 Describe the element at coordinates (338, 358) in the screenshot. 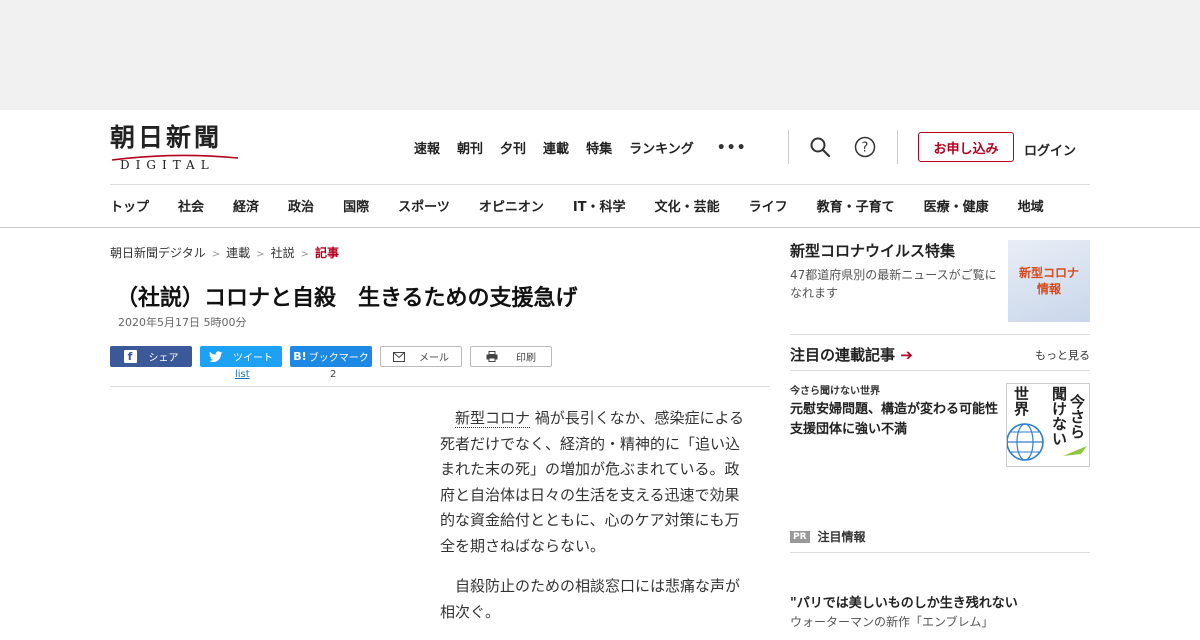

I see `hatena-share-label: ブックマーク` at that location.